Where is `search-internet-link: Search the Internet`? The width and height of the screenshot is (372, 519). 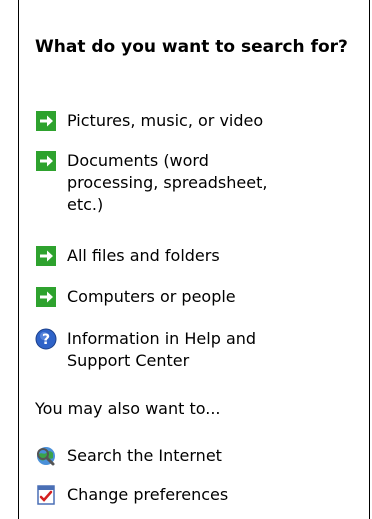
search-internet-link: Search the Internet is located at coordinates (186, 456).